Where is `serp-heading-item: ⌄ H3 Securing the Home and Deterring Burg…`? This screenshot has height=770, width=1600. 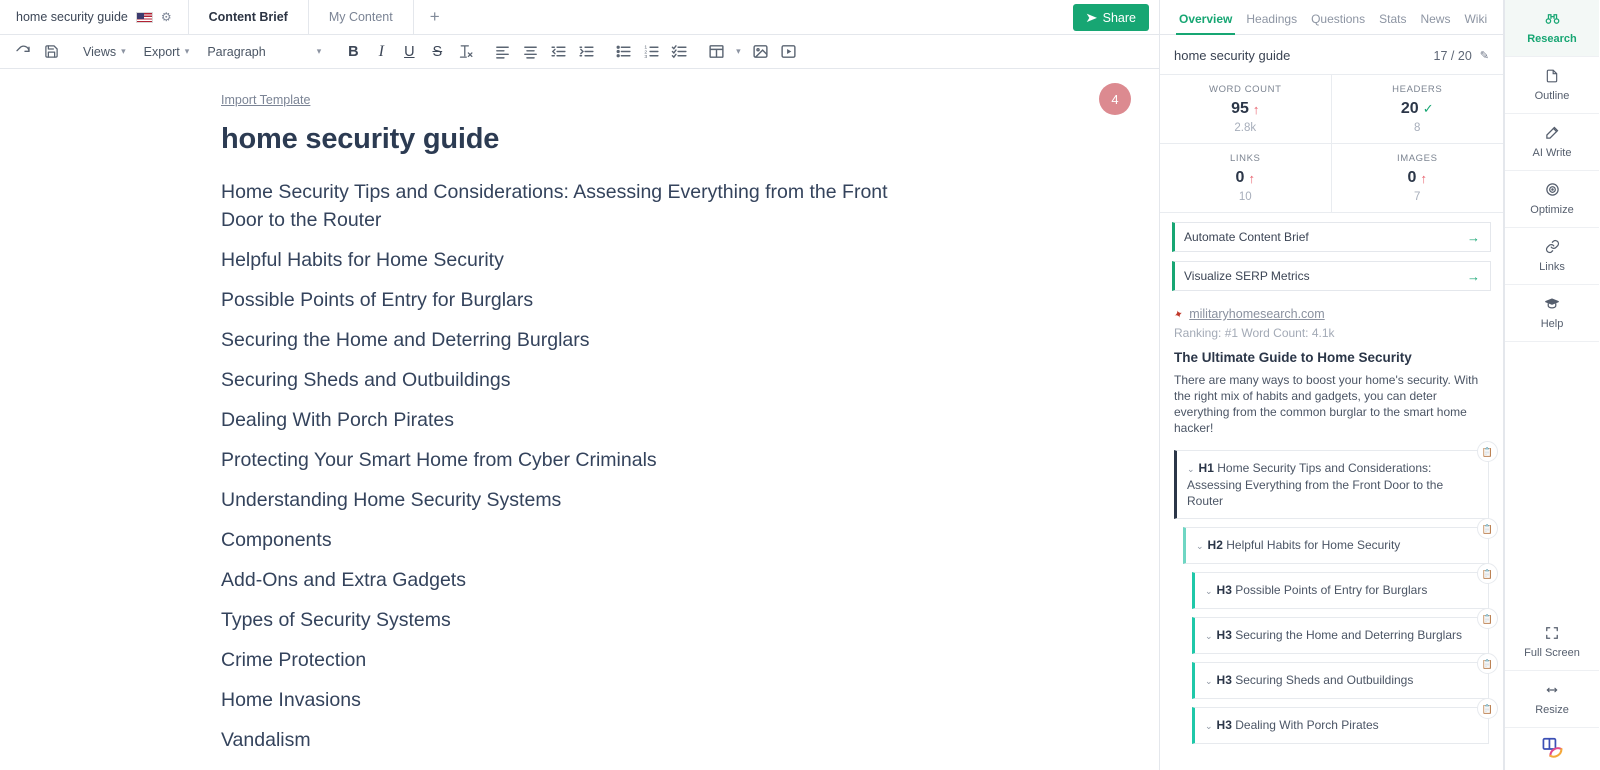 serp-heading-item: ⌄ H3 Securing the Home and Deterring Burg… is located at coordinates (1345, 631).